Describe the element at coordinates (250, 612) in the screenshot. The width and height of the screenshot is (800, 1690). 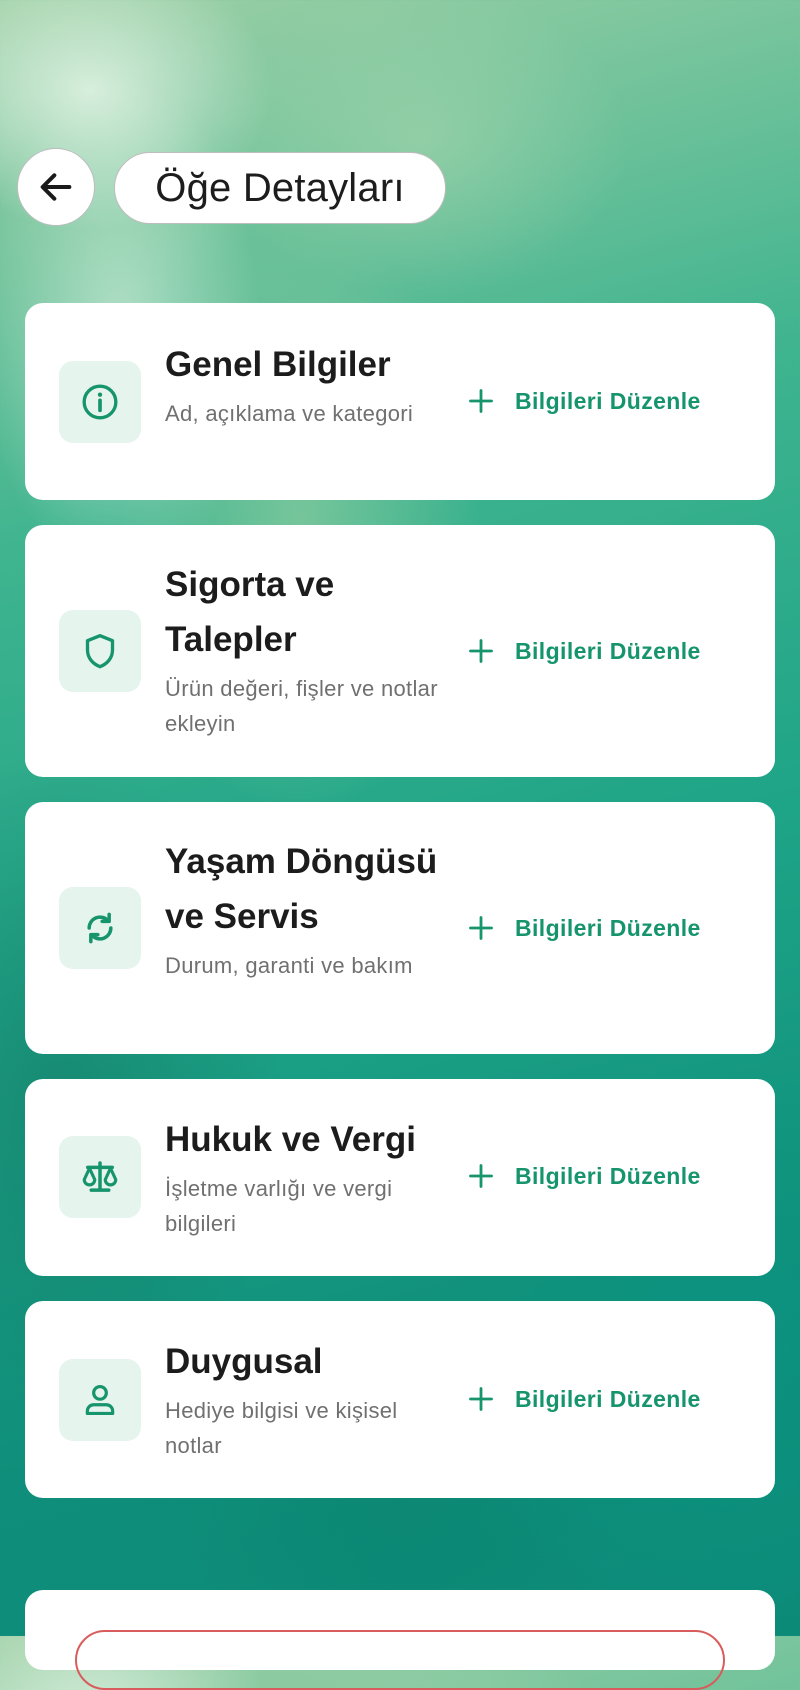
I see `section-title: Sigorta ve Talepler` at that location.